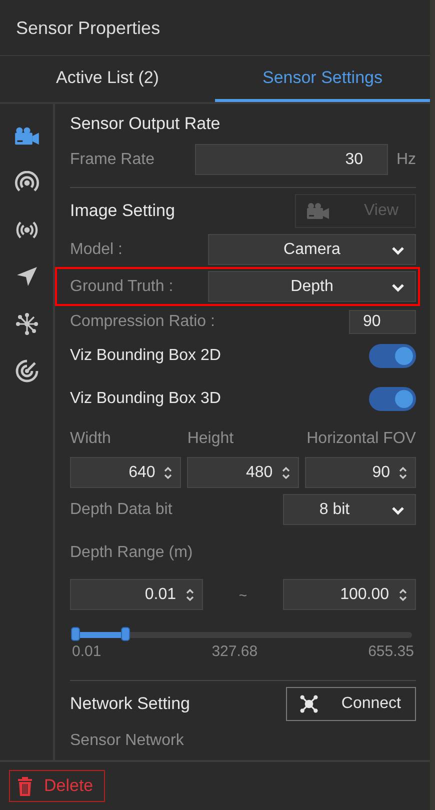 The height and width of the screenshot is (810, 435). I want to click on section-title: Image Setting, so click(122, 211).